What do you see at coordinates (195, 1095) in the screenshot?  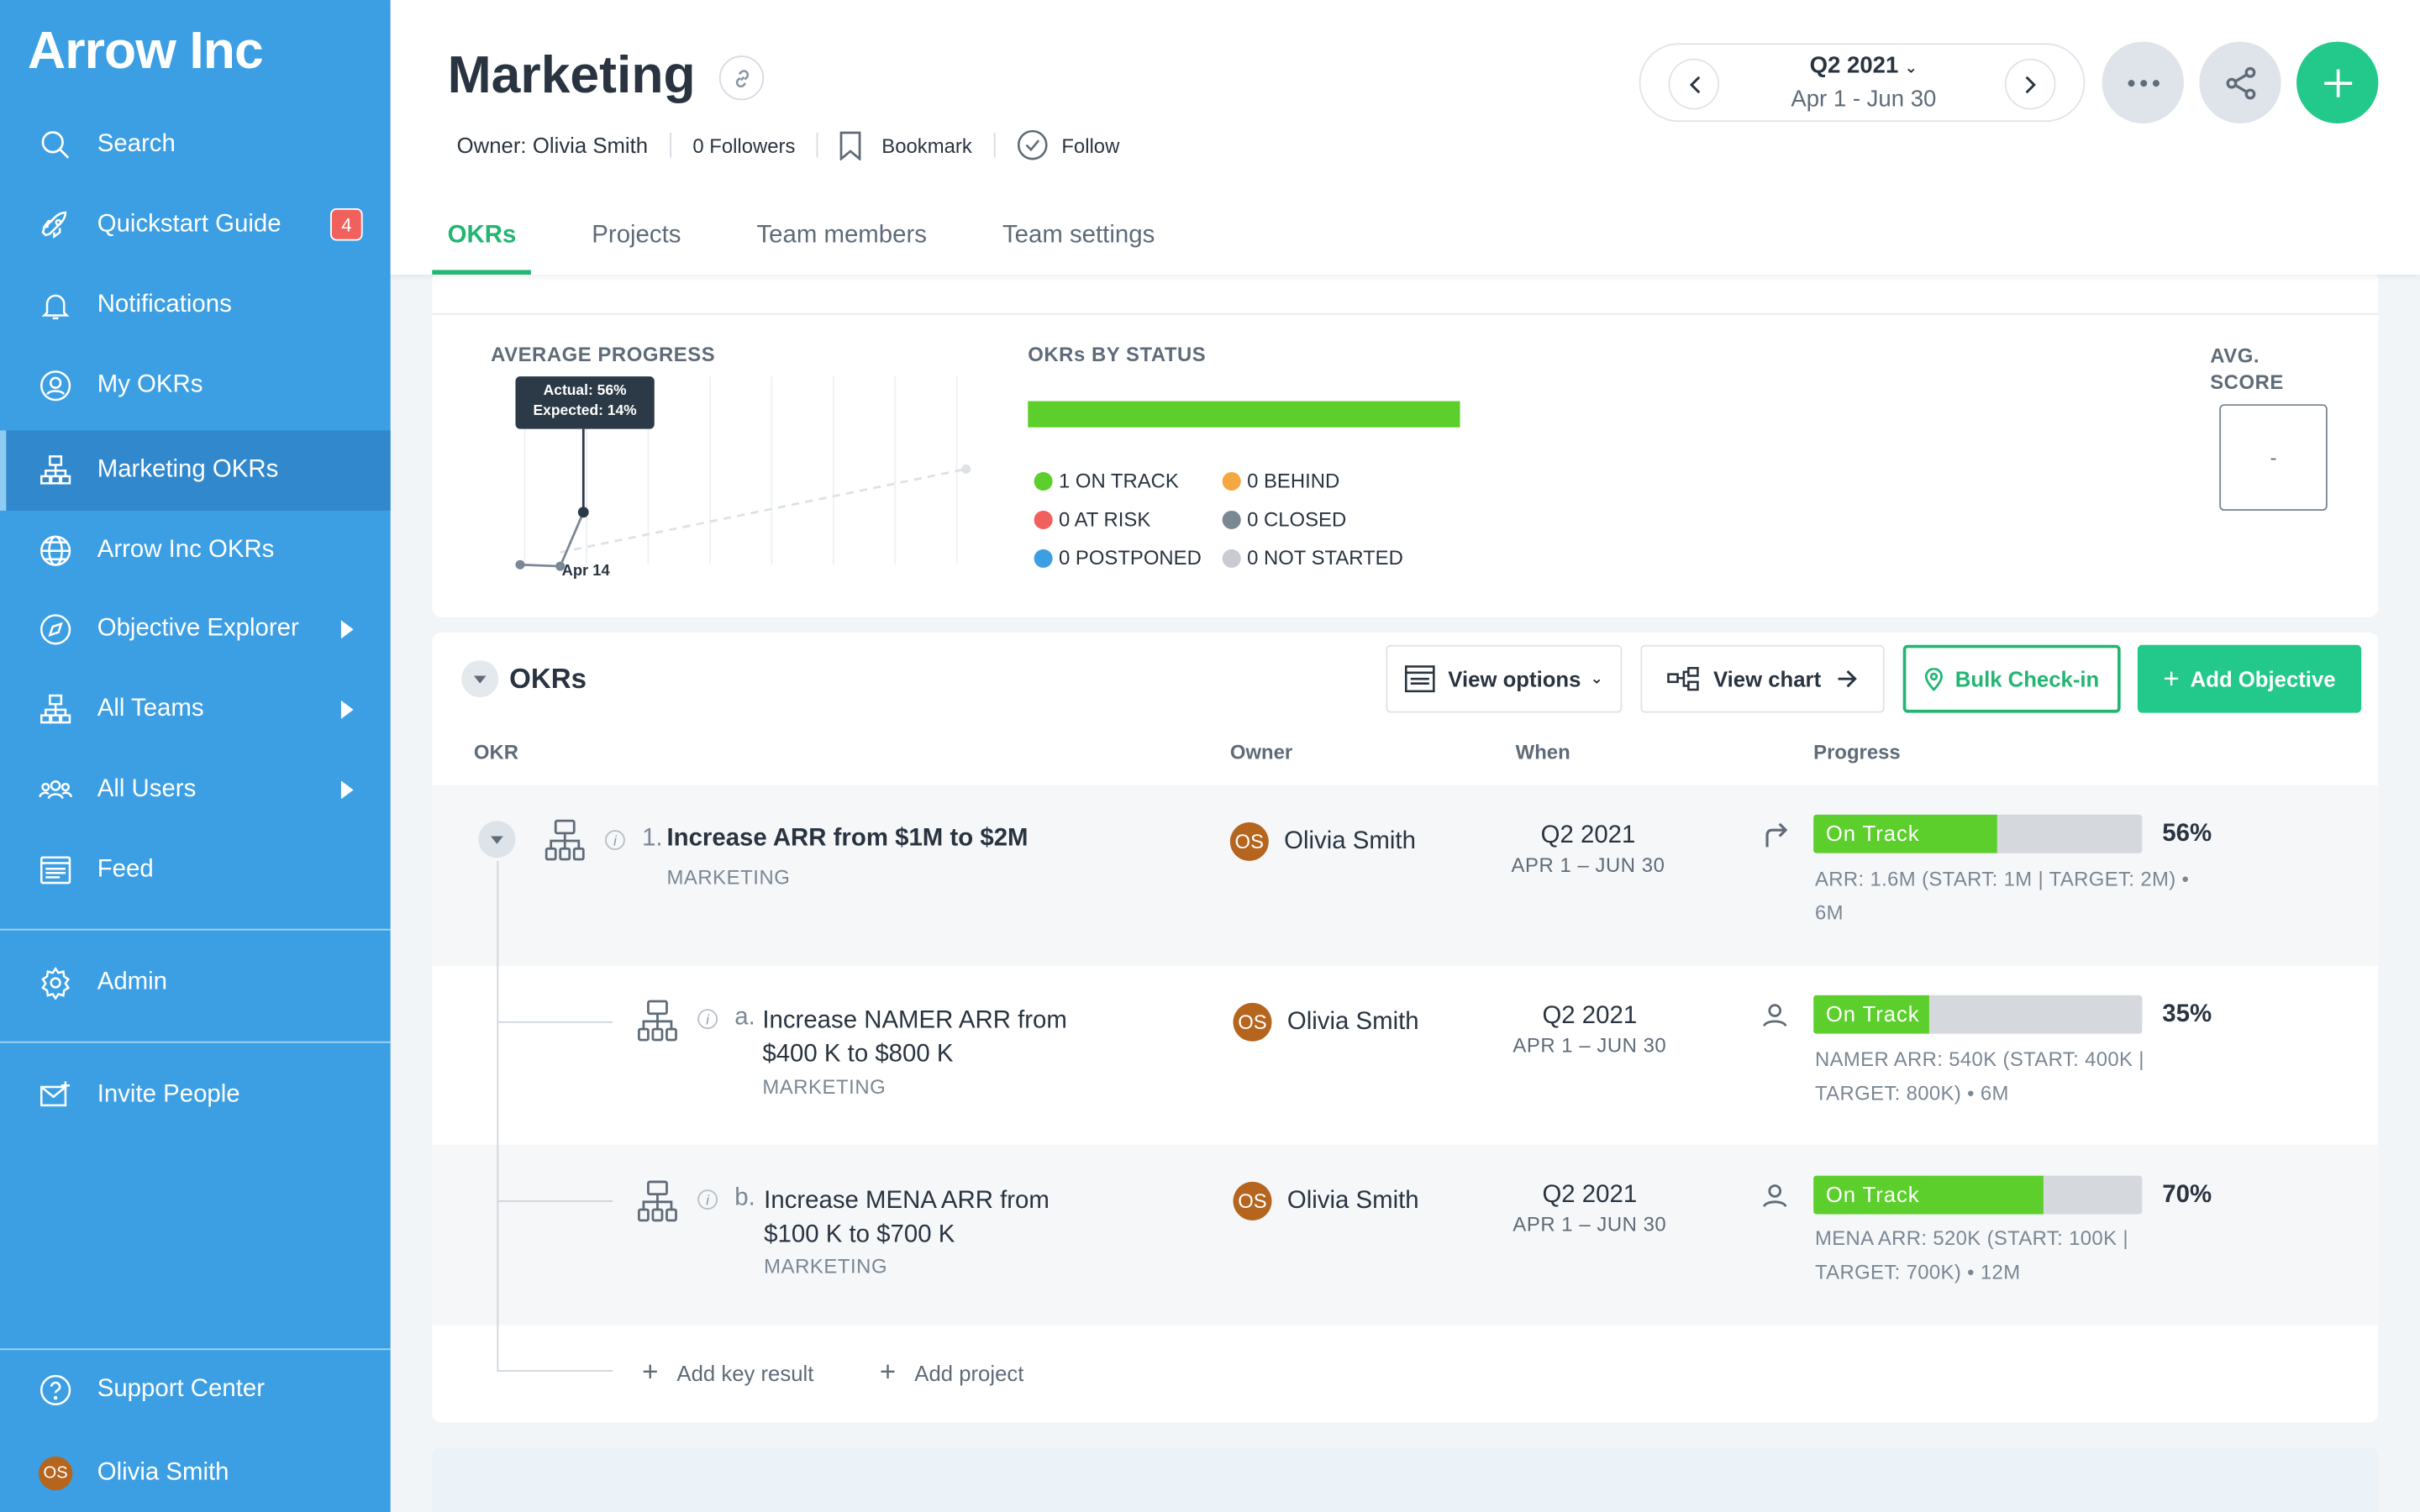 I see `sidebar-item-invite-people: Invite People` at bounding box center [195, 1095].